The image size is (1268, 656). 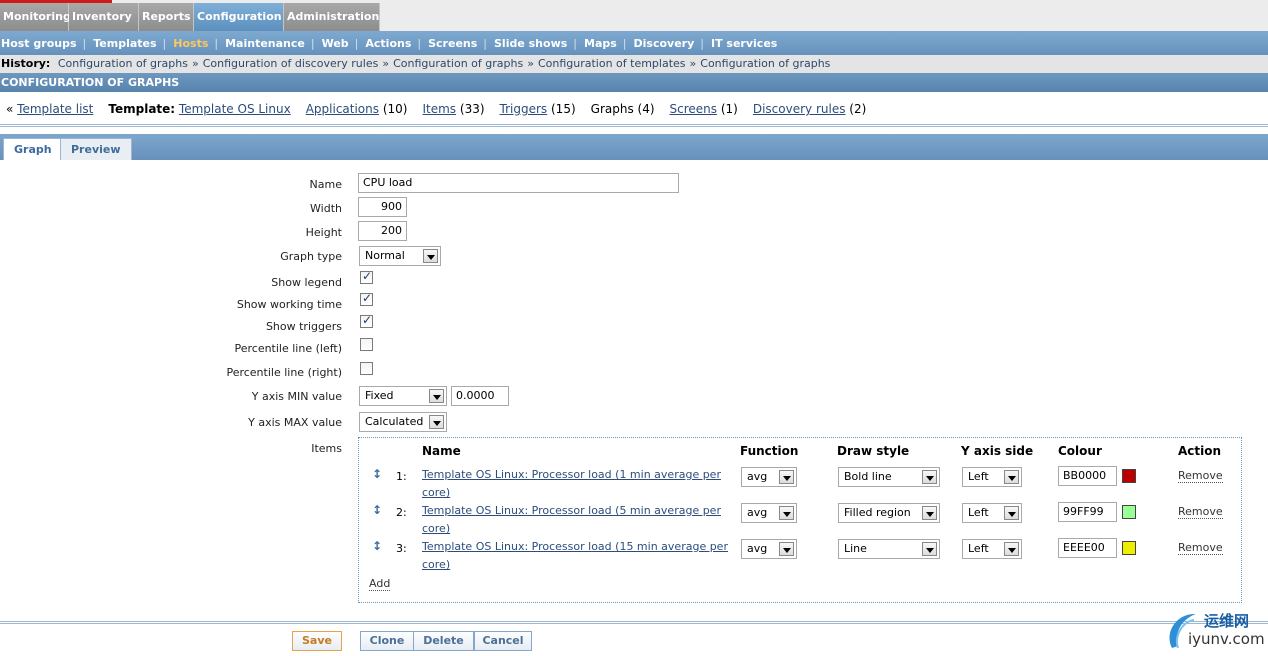 What do you see at coordinates (366, 344) in the screenshot?
I see `percentile-left-checkbox` at bounding box center [366, 344].